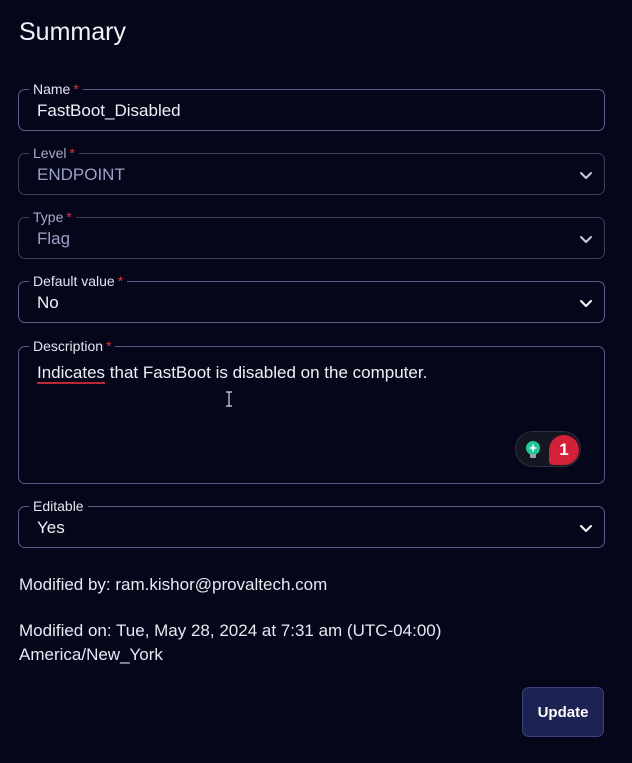 The width and height of the screenshot is (632, 763). What do you see at coordinates (54, 153) in the screenshot?
I see `level-label: Level *` at bounding box center [54, 153].